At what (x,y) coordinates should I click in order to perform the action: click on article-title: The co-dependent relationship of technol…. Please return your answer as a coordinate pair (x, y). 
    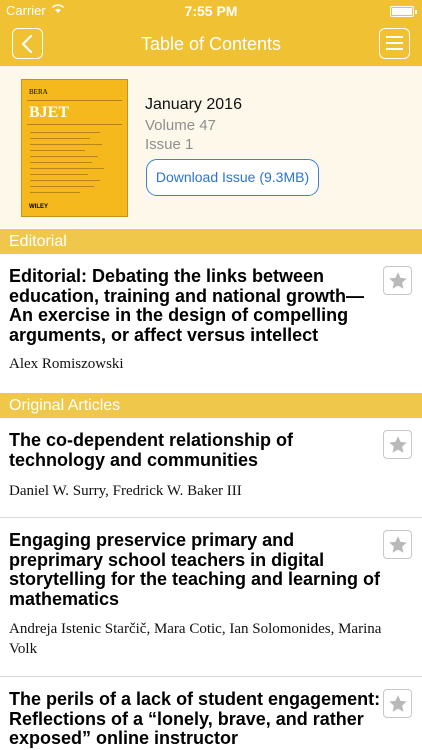
    Looking at the image, I should click on (196, 450).